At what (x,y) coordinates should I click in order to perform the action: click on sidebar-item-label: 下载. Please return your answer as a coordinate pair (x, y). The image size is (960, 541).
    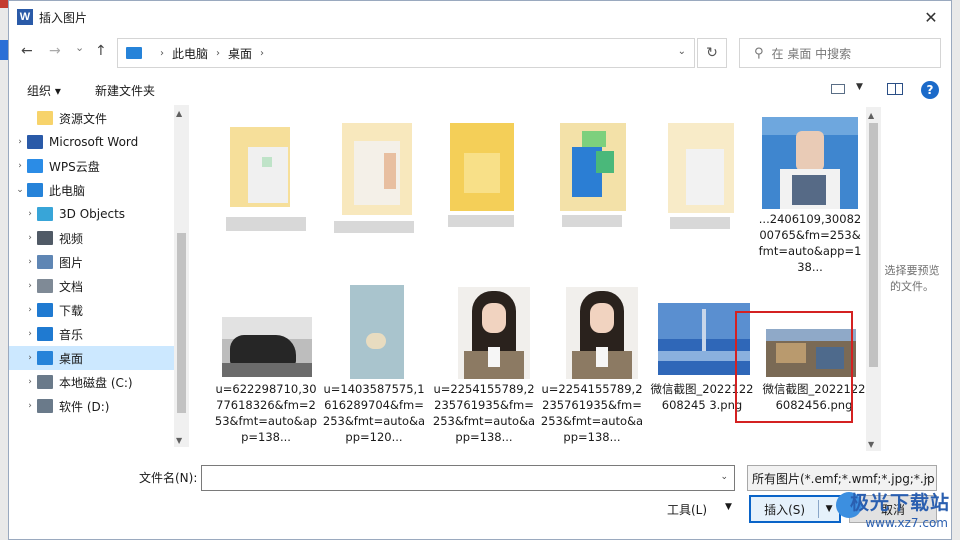
    Looking at the image, I should click on (71, 310).